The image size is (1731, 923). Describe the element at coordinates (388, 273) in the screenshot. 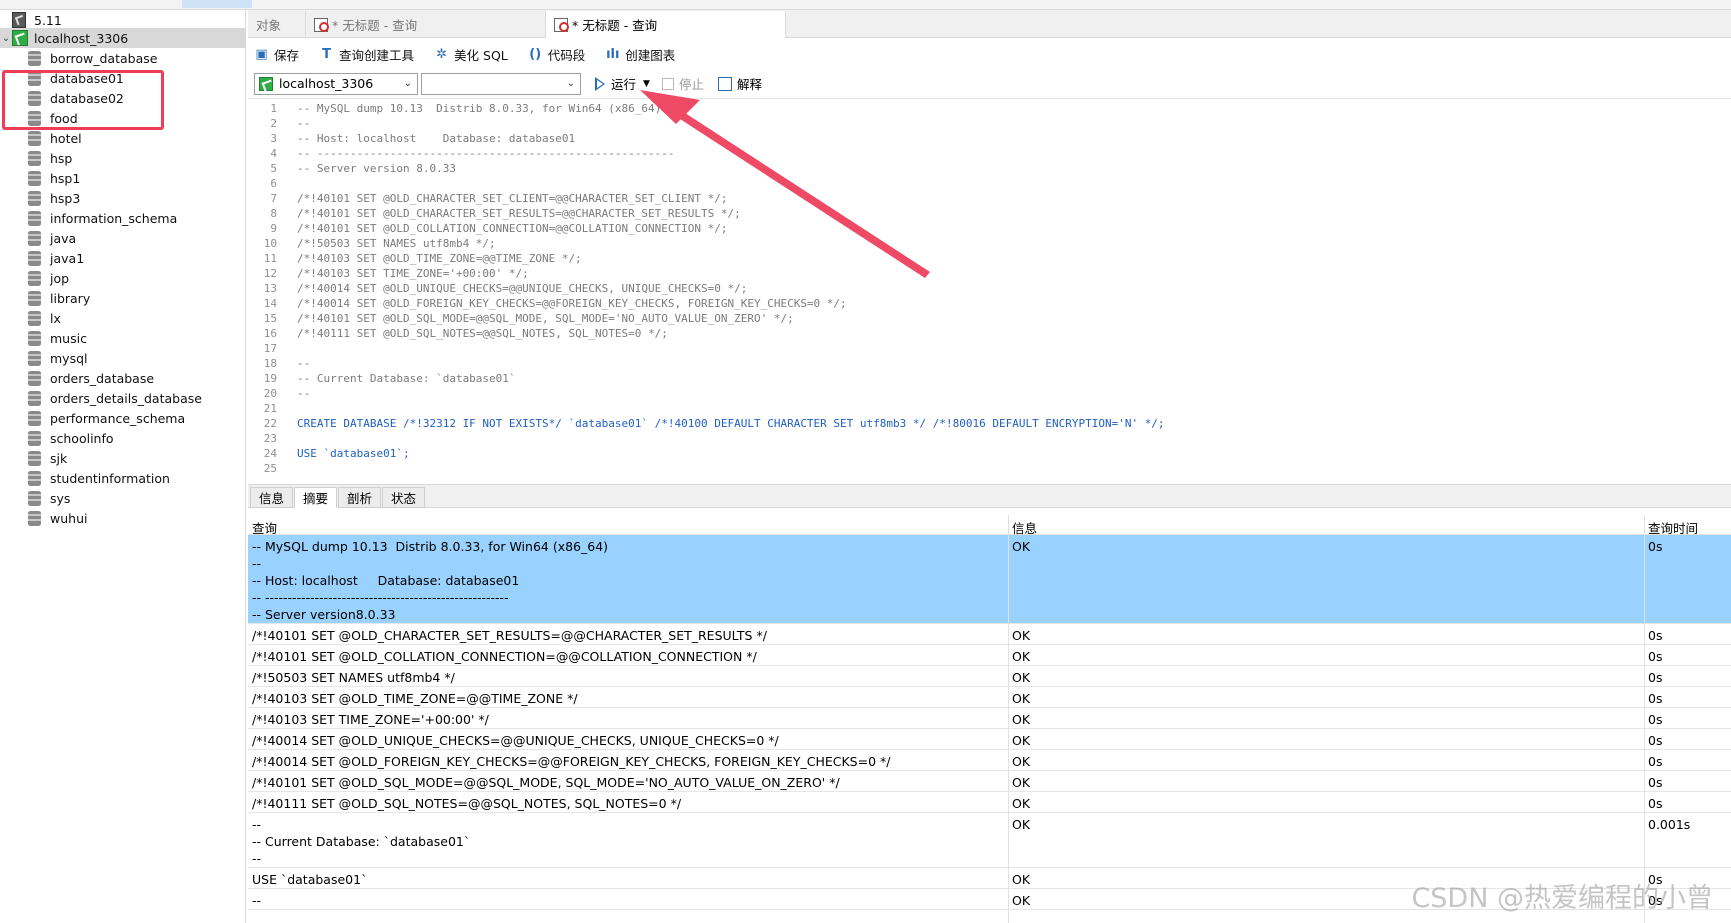

I see `code-line: 12 /*!40103 SET TIME_ZONE='+00:00' */;` at that location.